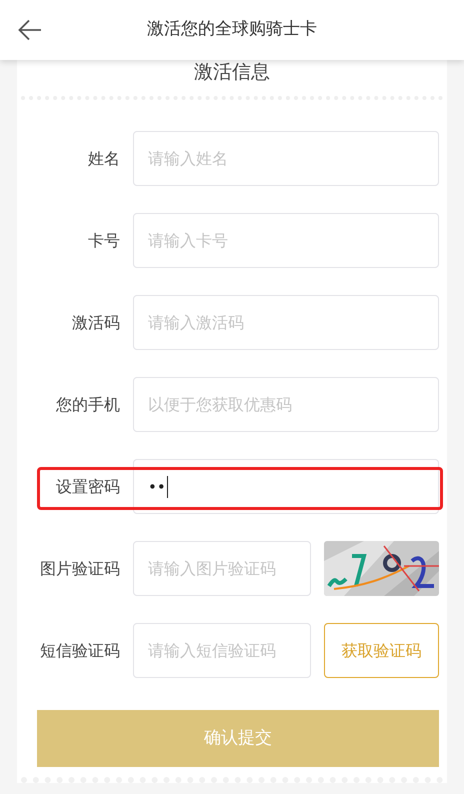  Describe the element at coordinates (87, 405) in the screenshot. I see `field-label: 您的手机` at that location.